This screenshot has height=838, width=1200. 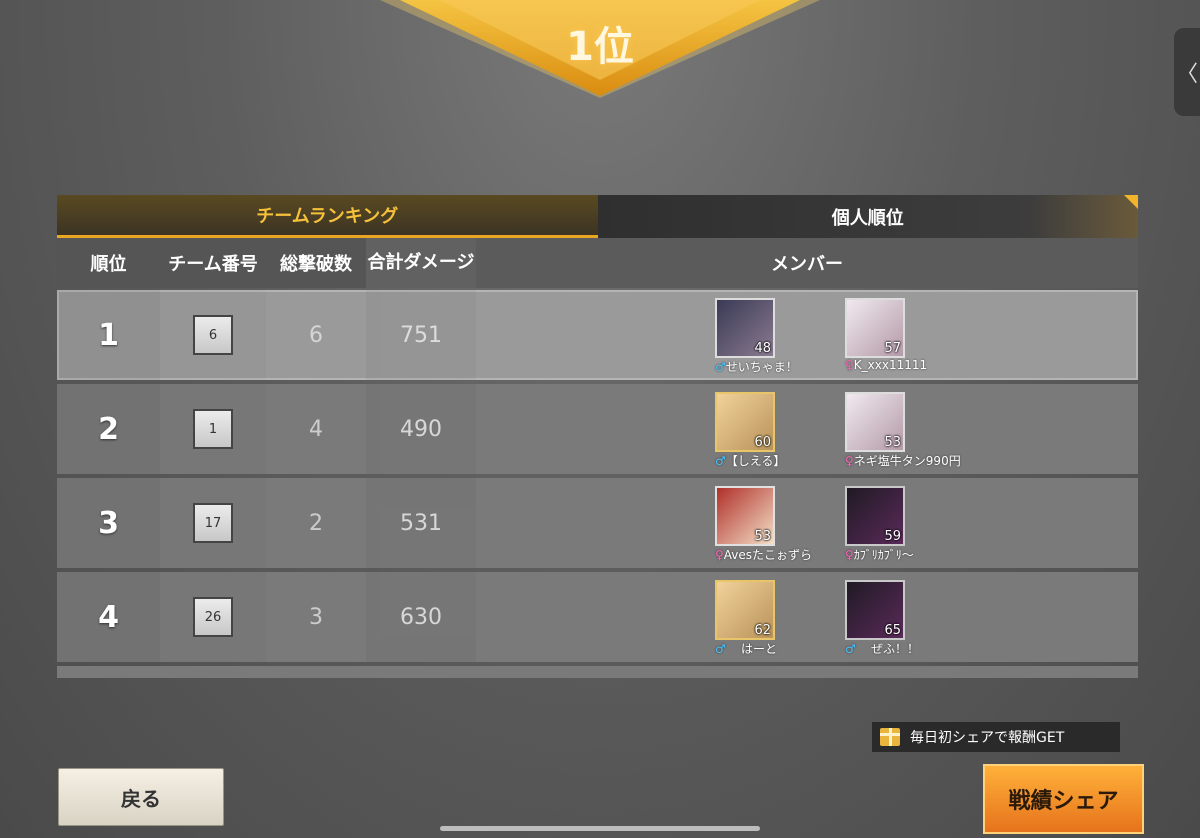 I want to click on member-name-line: ♀K_xxx11111, so click(x=886, y=365).